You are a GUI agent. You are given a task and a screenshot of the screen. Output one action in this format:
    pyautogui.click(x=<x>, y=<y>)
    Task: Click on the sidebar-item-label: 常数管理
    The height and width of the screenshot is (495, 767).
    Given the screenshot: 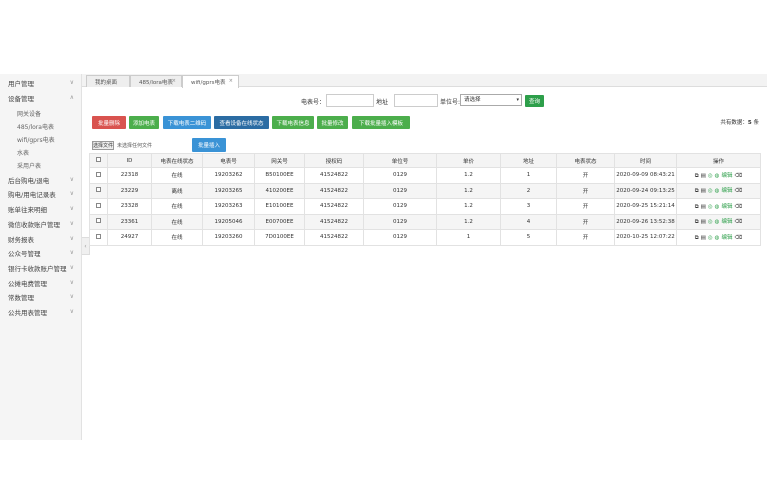 What is the action you would take?
    pyautogui.click(x=21, y=298)
    